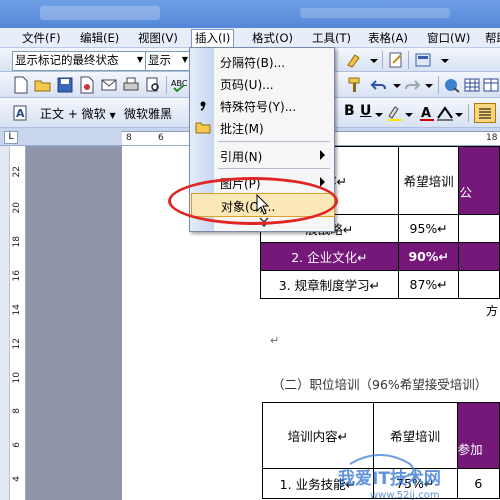 This screenshot has width=500, height=500. What do you see at coordinates (17, 378) in the screenshot?
I see `ruler-number: 10` at bounding box center [17, 378].